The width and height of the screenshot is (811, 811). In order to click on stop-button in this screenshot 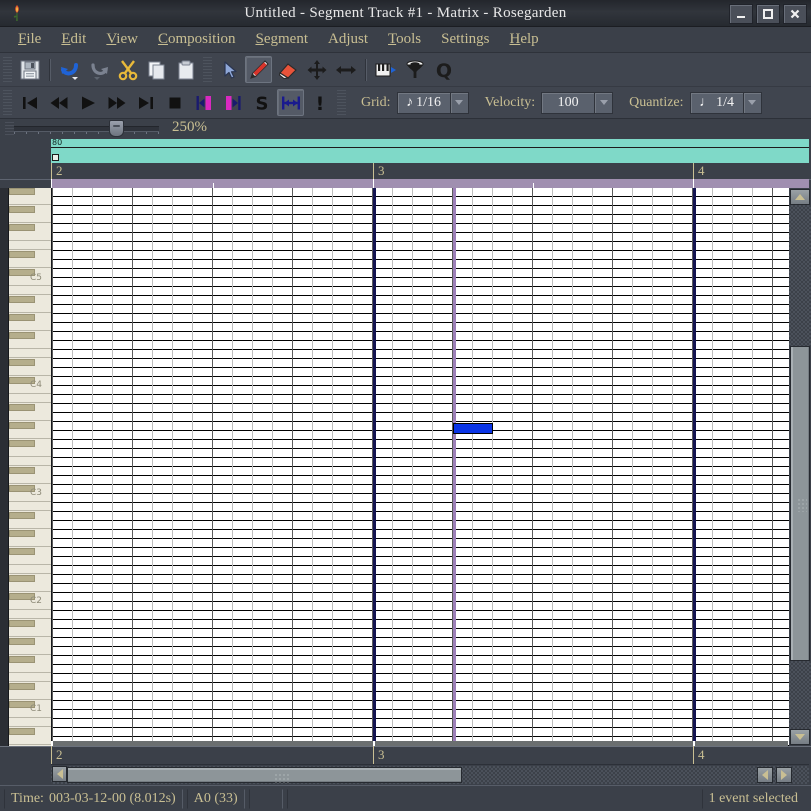, I will do `click(174, 102)`.